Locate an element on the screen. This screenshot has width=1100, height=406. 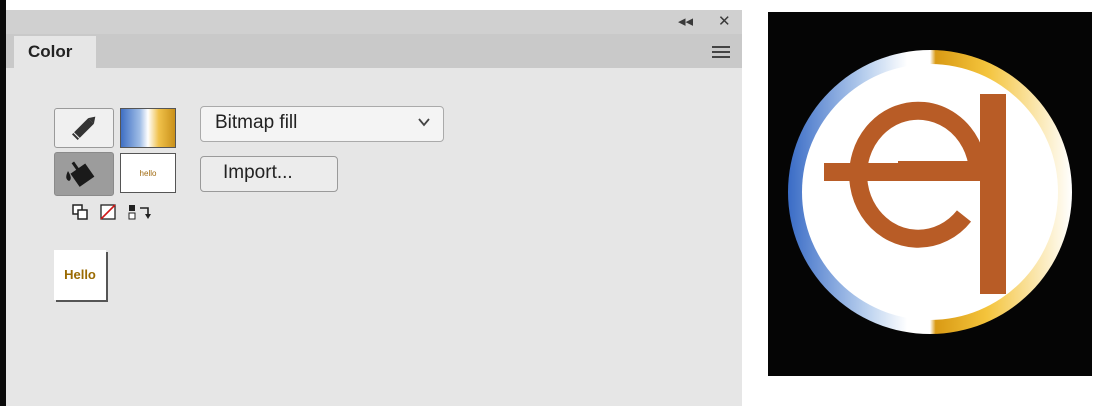
pencil-icon is located at coordinates (83, 128).